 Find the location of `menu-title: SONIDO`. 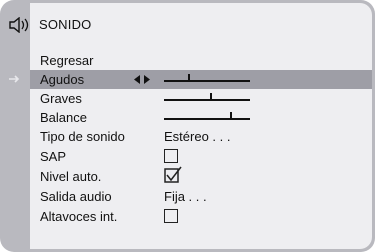

menu-title: SONIDO is located at coordinates (65, 24).